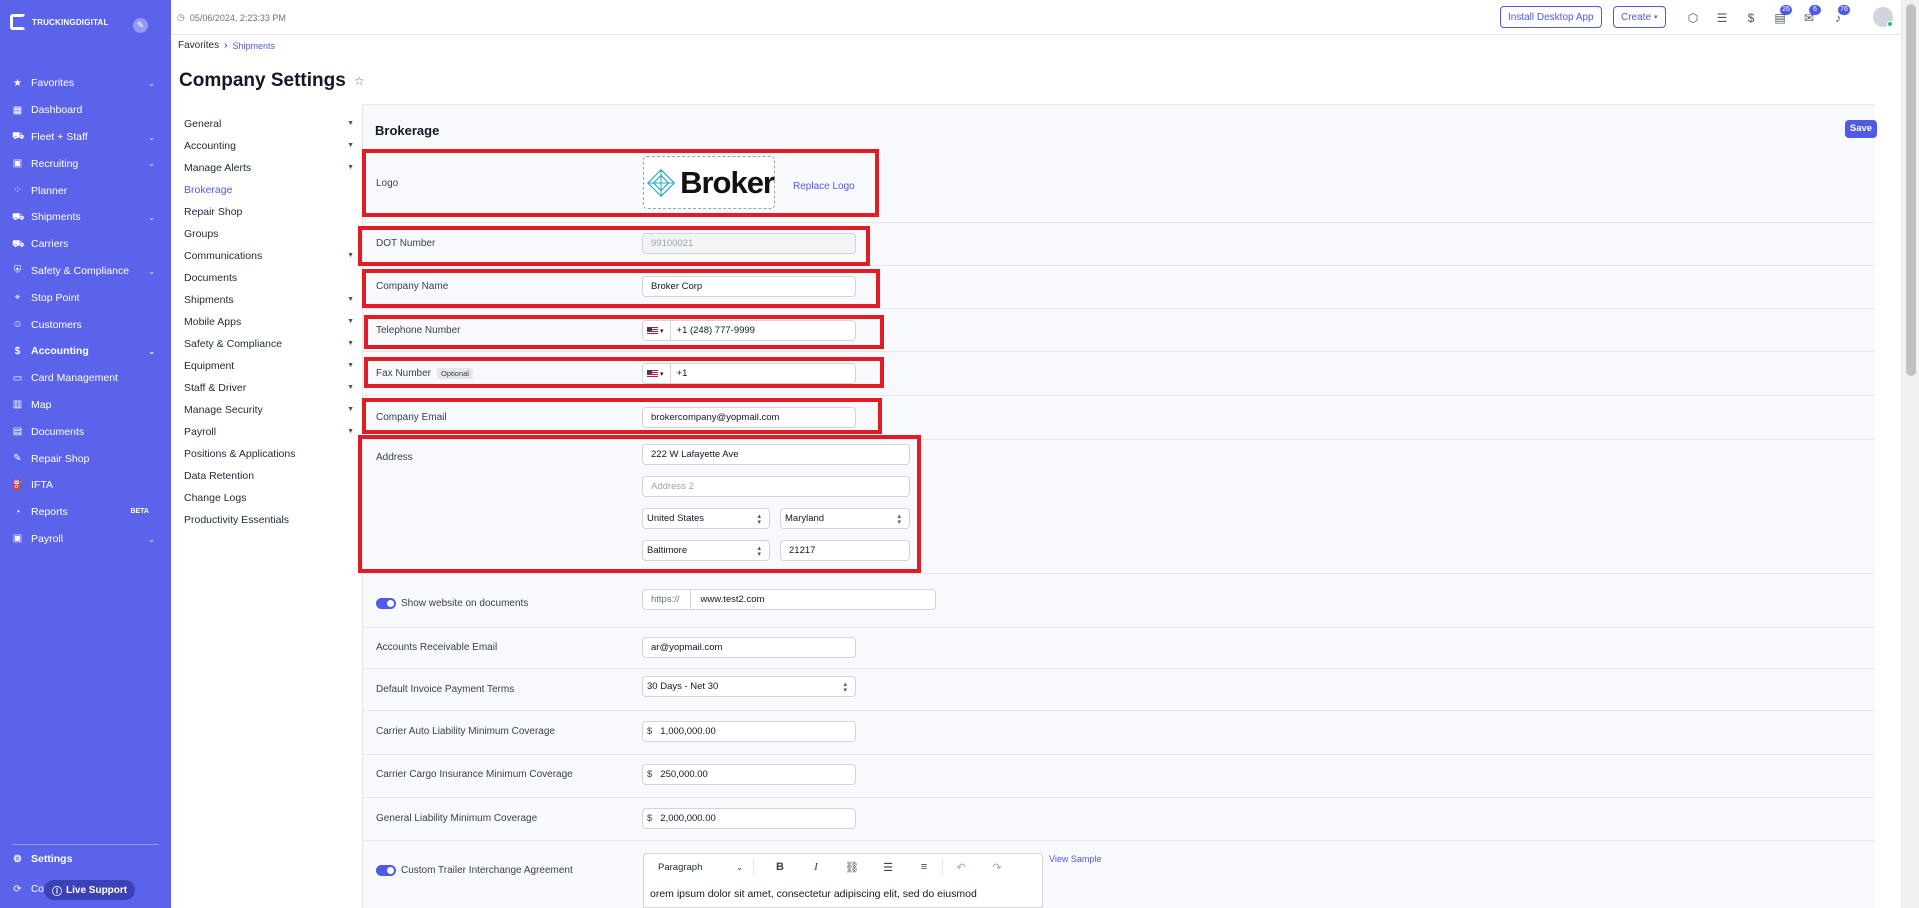  I want to click on create-button: Create ▾, so click(1639, 17).